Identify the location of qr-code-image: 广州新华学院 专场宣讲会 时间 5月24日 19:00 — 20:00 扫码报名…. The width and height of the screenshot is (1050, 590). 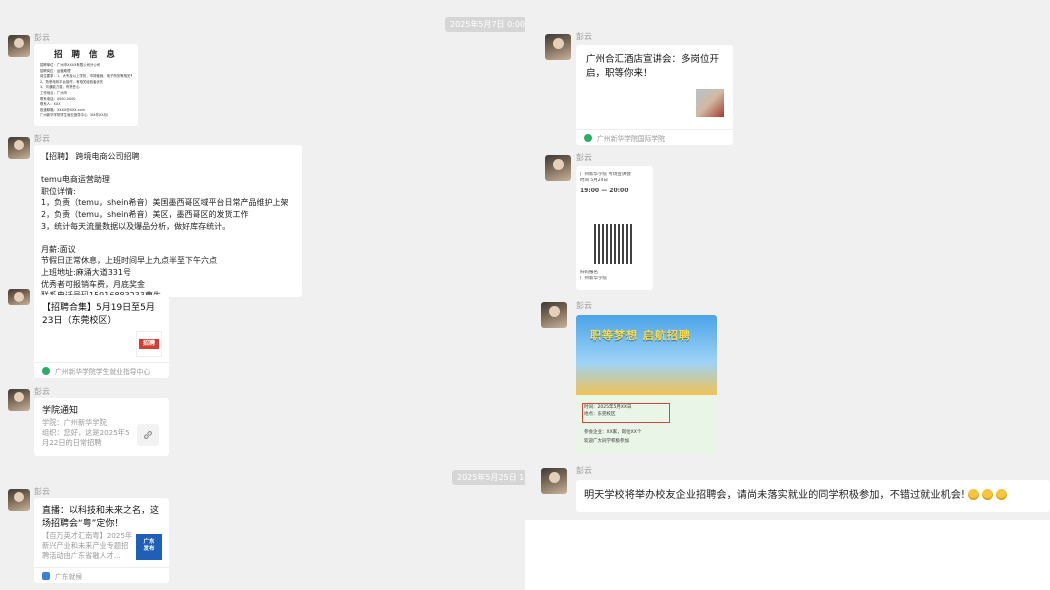
(614, 228).